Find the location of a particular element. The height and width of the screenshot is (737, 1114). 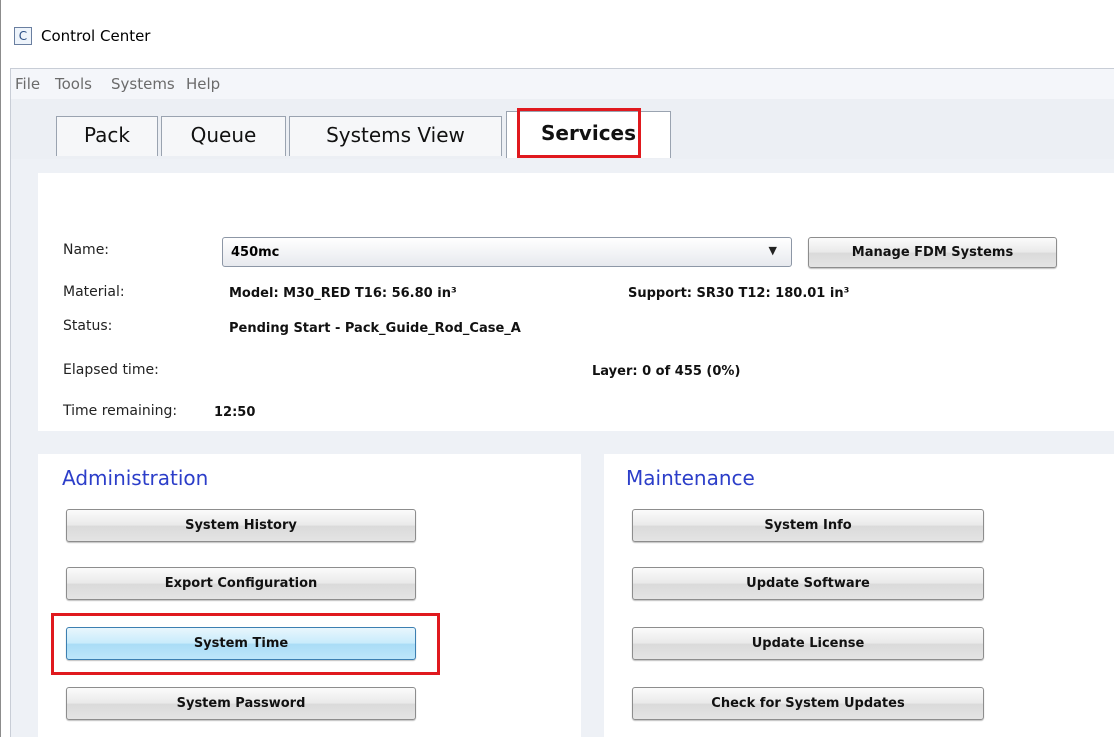

system-history-button: System History is located at coordinates (241, 525).